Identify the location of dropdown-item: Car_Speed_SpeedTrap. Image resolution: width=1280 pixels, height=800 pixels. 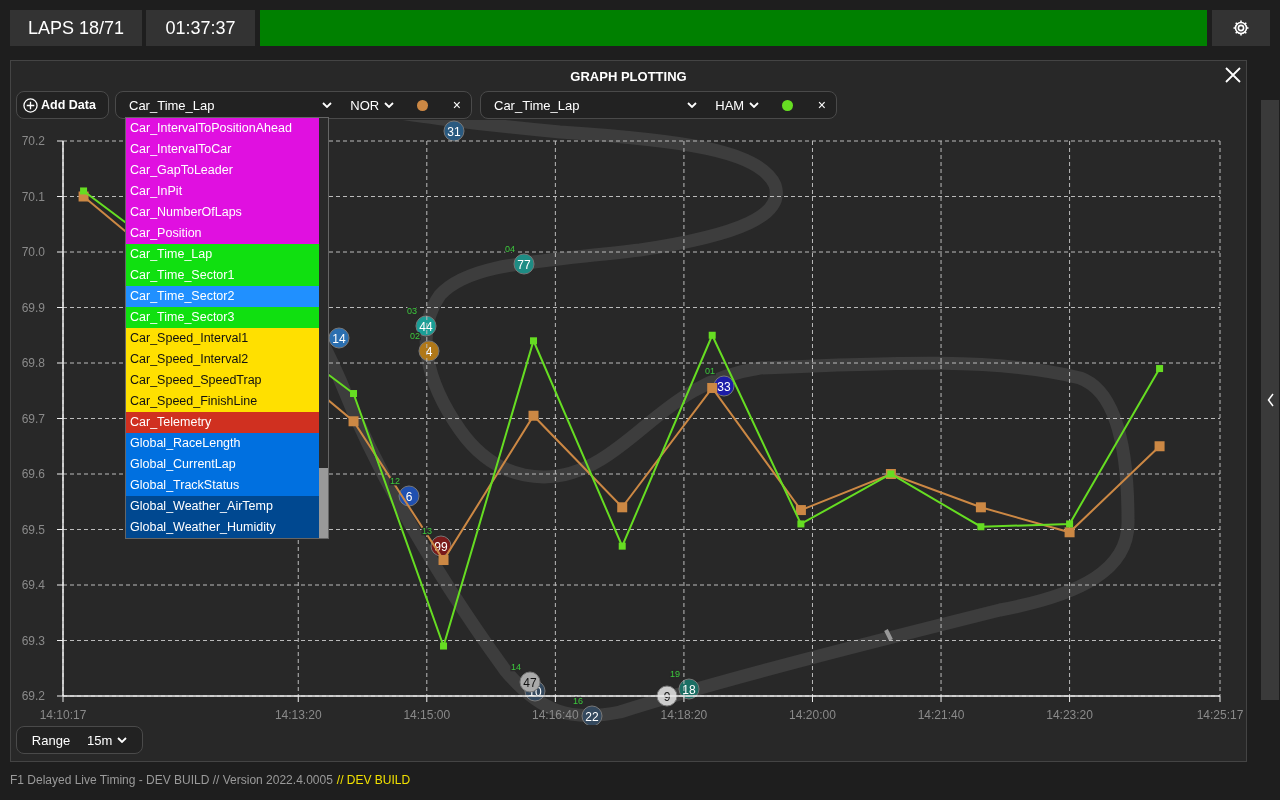
(222, 380).